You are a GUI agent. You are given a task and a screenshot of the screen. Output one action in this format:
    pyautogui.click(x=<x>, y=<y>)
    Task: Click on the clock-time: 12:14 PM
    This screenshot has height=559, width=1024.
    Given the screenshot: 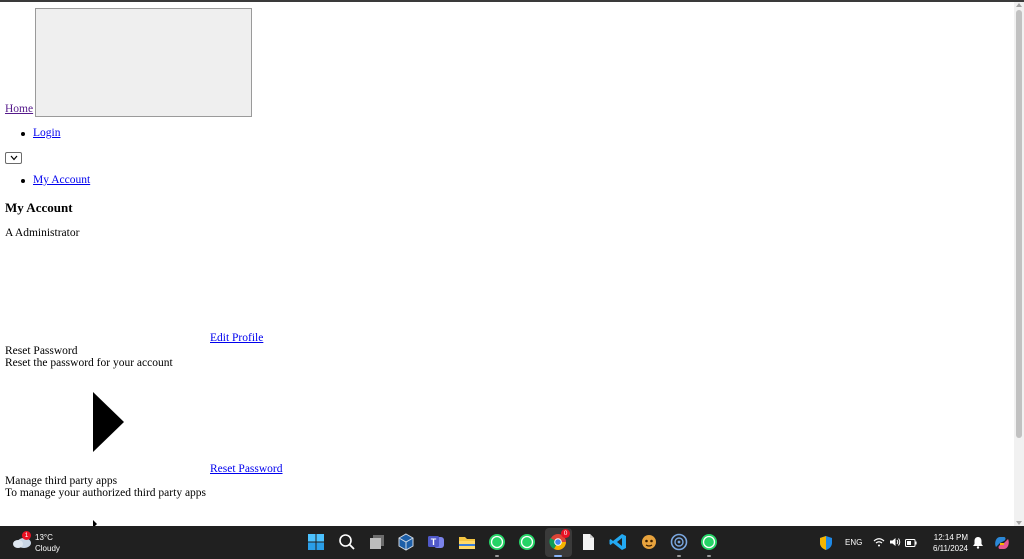 What is the action you would take?
    pyautogui.click(x=950, y=537)
    